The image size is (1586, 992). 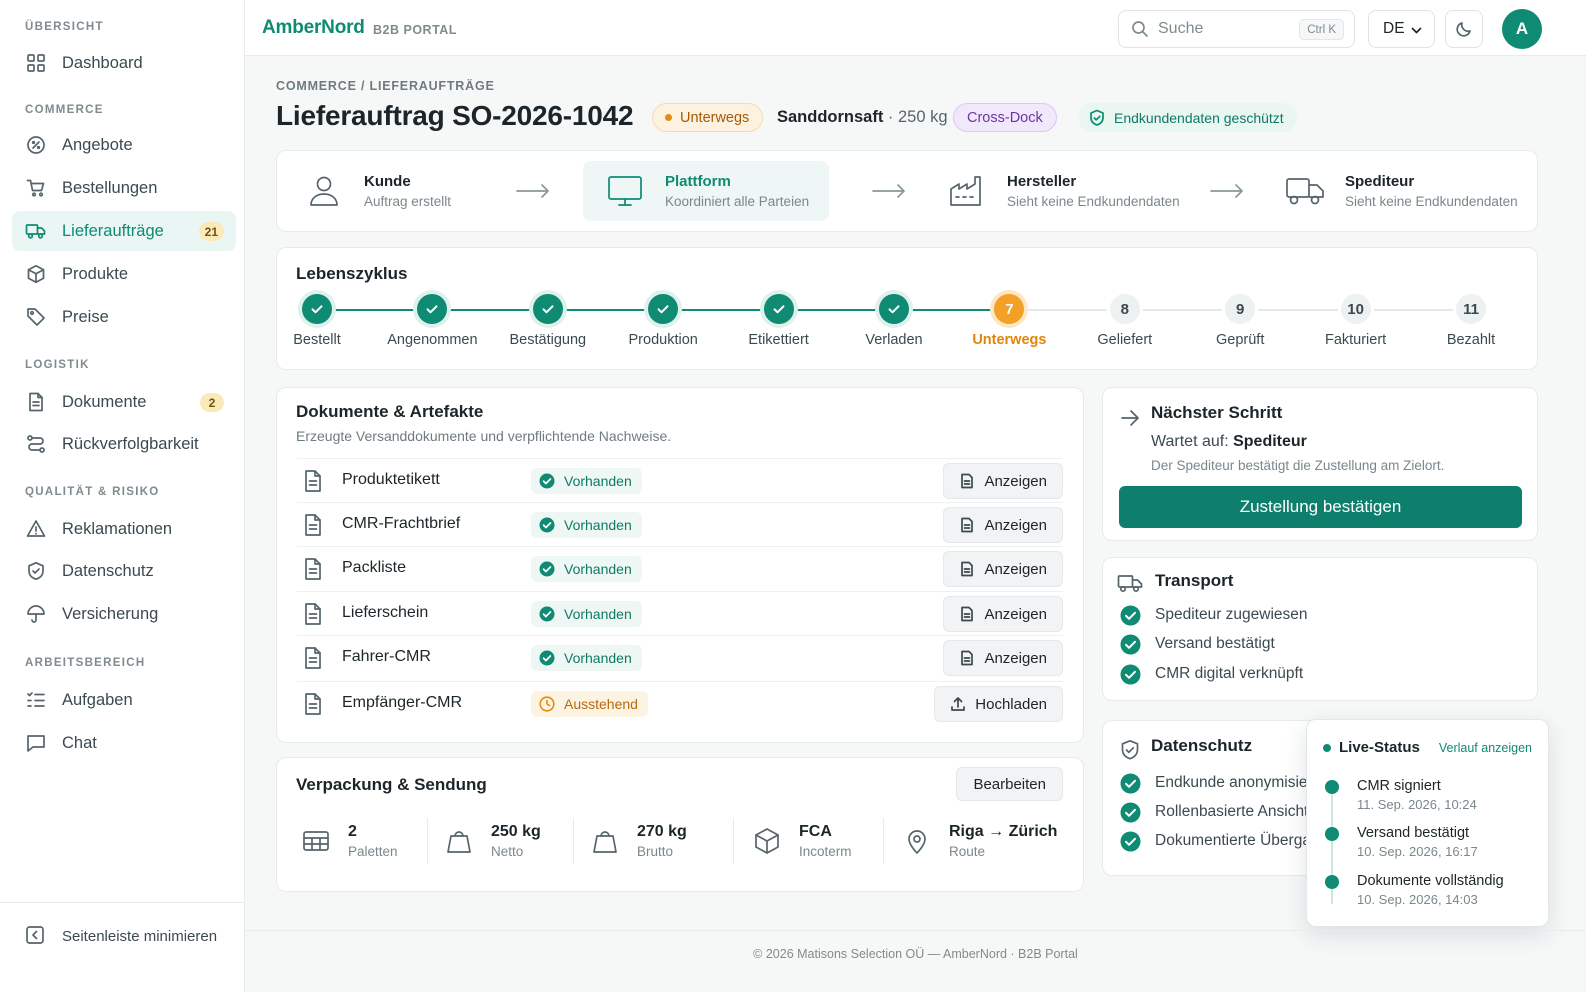 What do you see at coordinates (124, 700) in the screenshot?
I see `sidebar-item-aufgaben: Aufgaben` at bounding box center [124, 700].